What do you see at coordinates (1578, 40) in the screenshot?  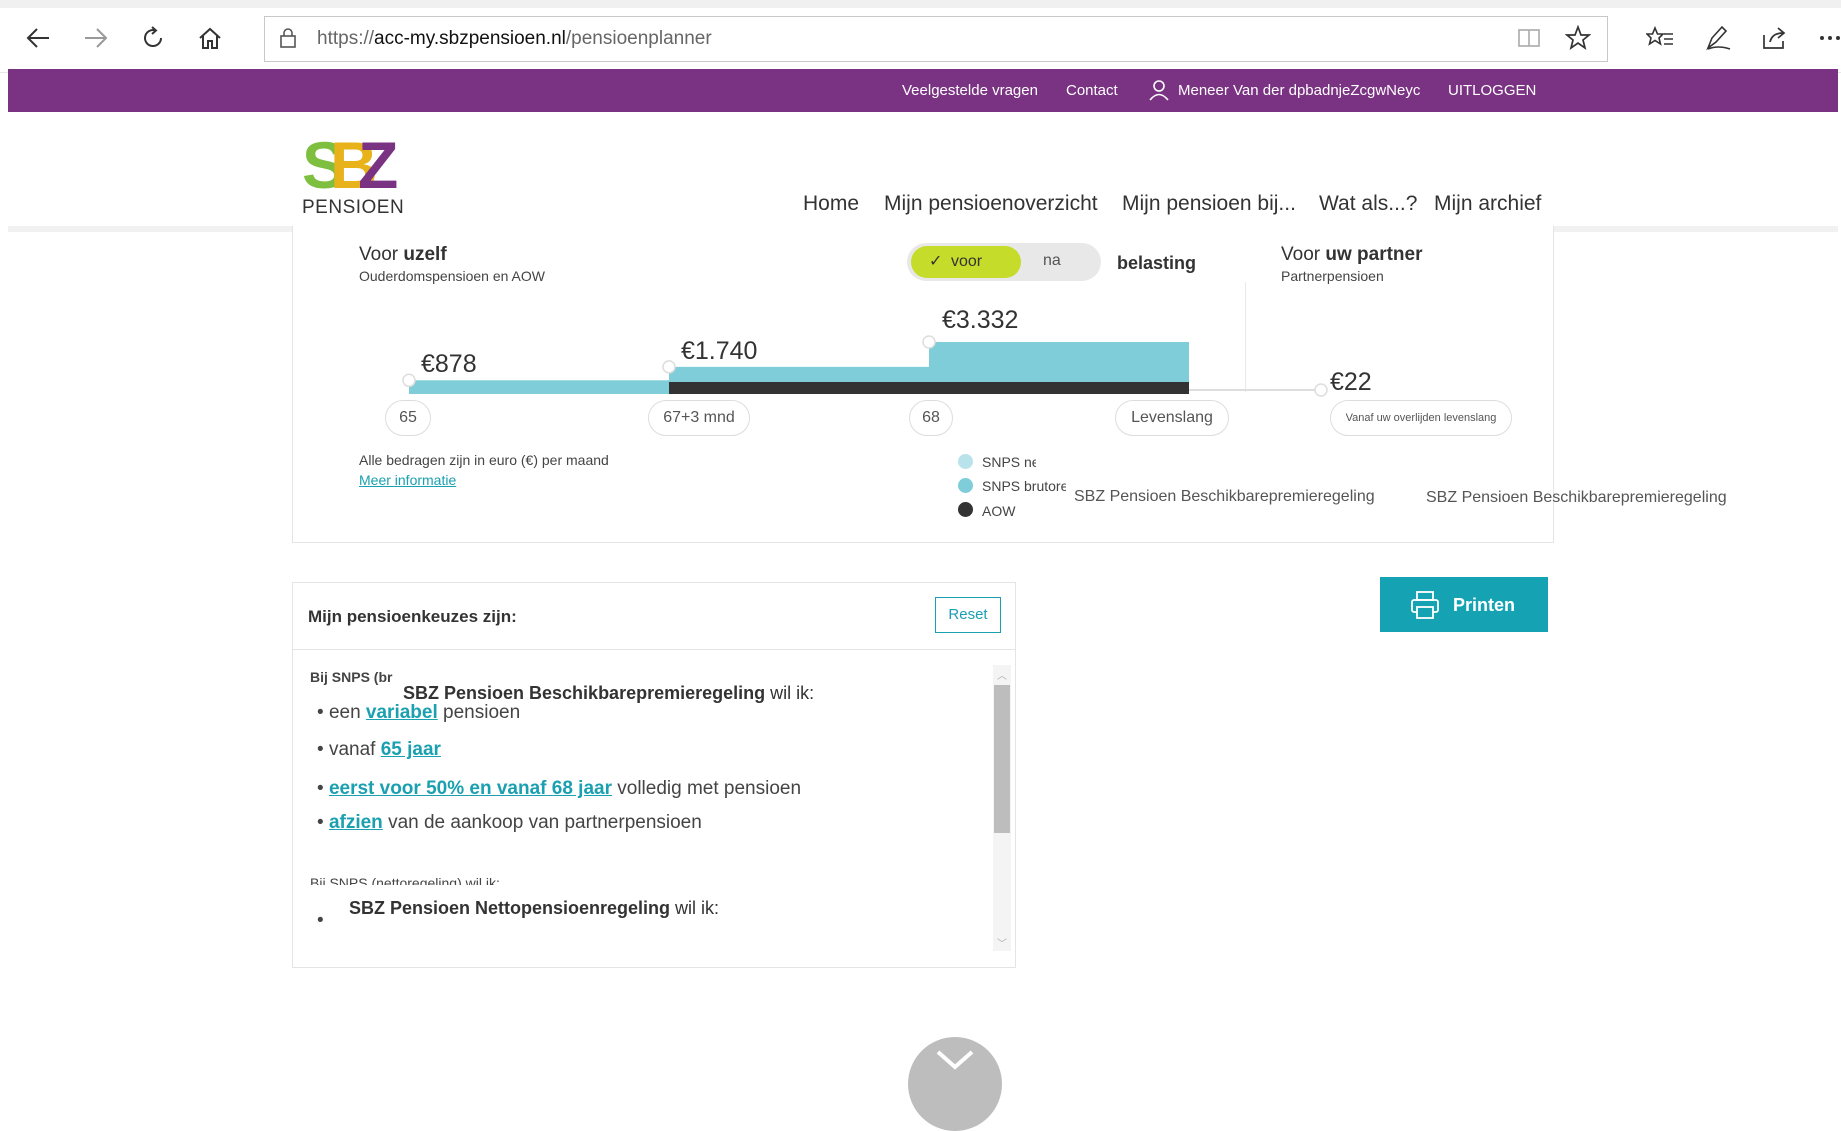 I see `favorite-star-icon` at bounding box center [1578, 40].